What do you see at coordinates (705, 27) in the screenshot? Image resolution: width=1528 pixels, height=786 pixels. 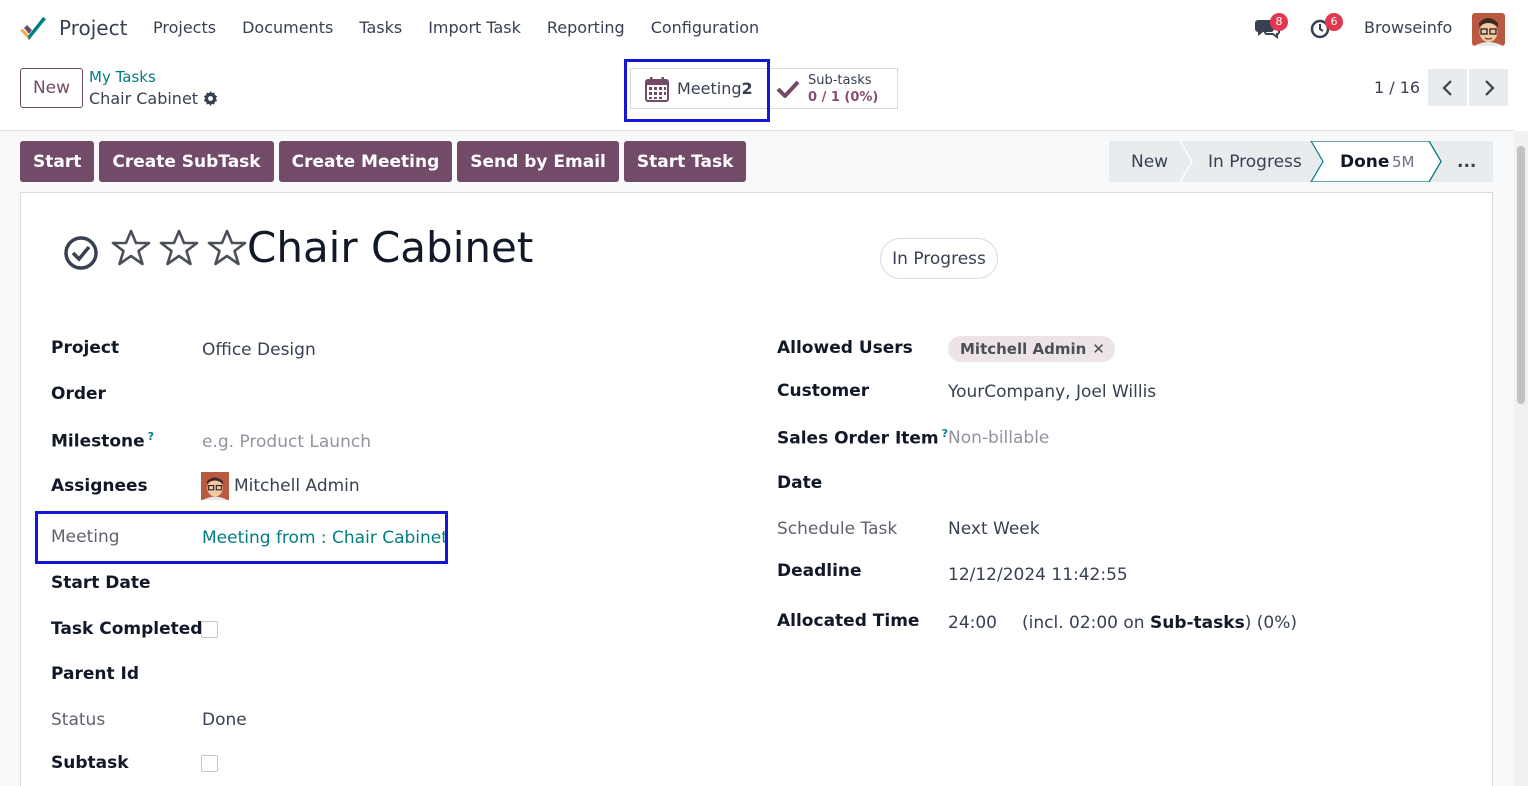 I see `menu-configuration: Configuration` at bounding box center [705, 27].